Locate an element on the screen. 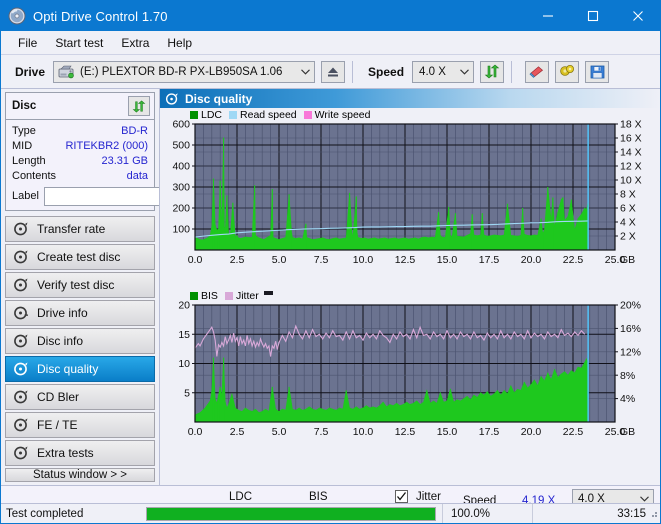 The width and height of the screenshot is (661, 524). sidebar-item-disc-info: Disc info is located at coordinates (80, 341).